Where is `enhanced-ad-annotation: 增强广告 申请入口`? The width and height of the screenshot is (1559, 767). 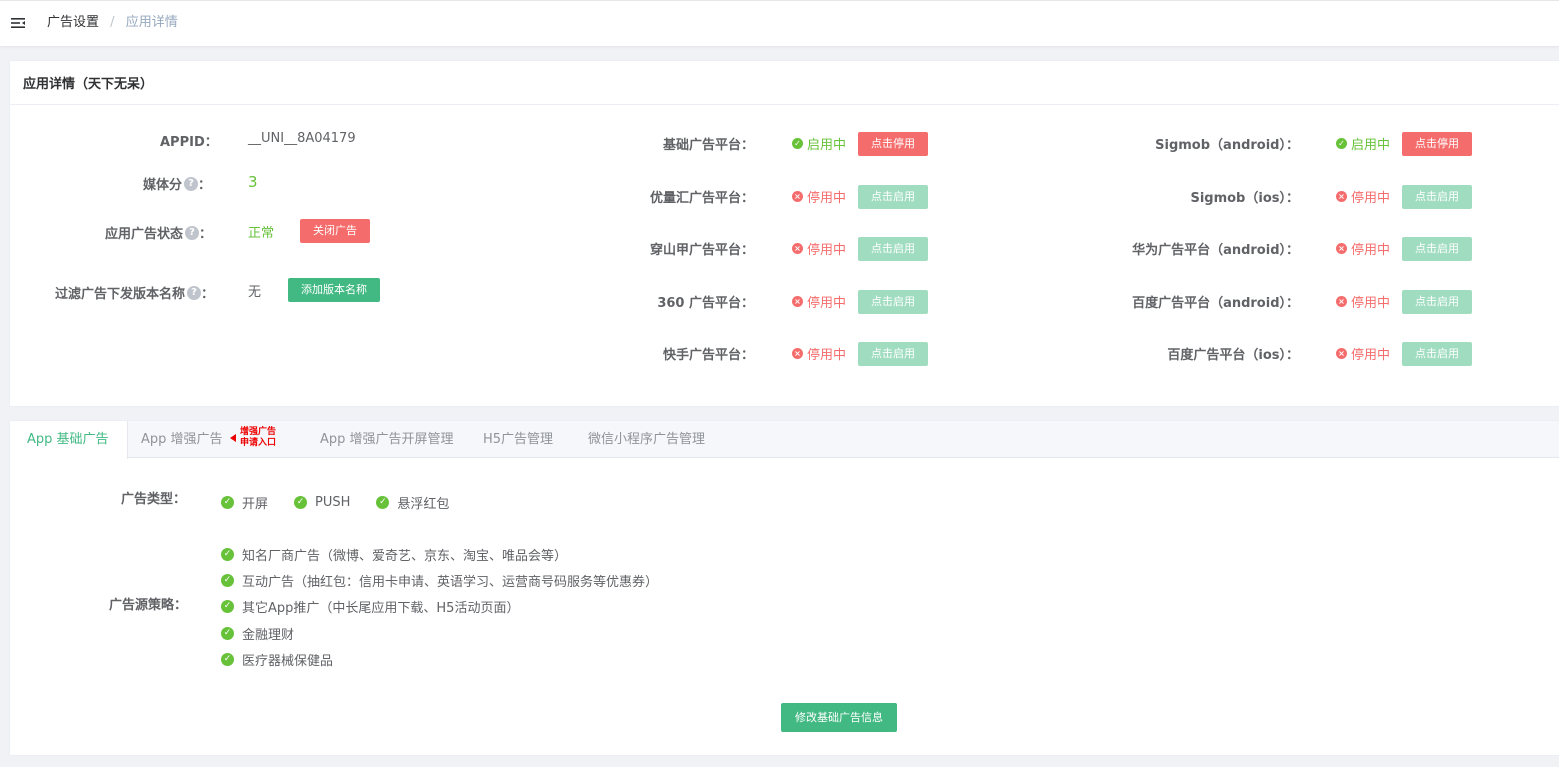 enhanced-ad-annotation: 增强广告 申请入口 is located at coordinates (253, 438).